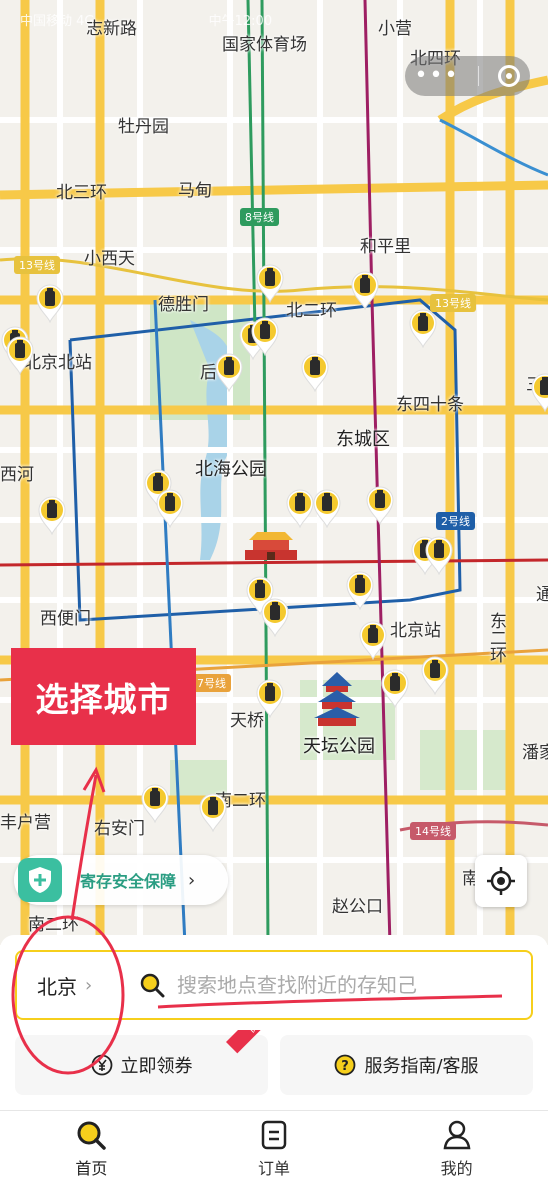 The image size is (548, 1187). I want to click on promo-badge-text: 优惠, so click(249, 1042).